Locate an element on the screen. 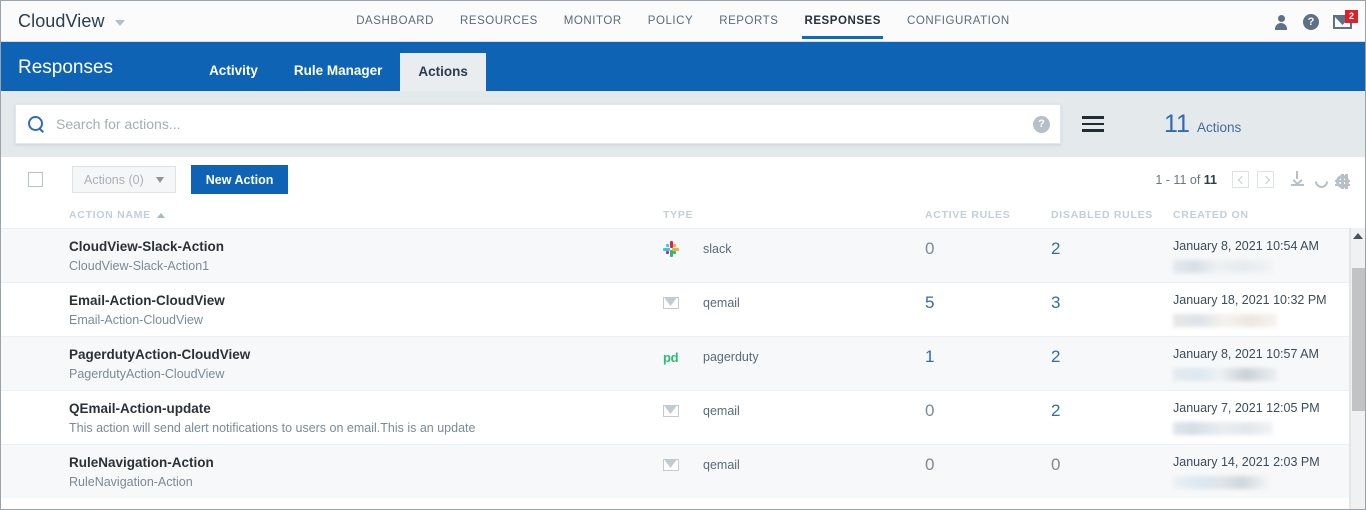 The image size is (1366, 510). pagerduty-icon: pd is located at coordinates (671, 357).